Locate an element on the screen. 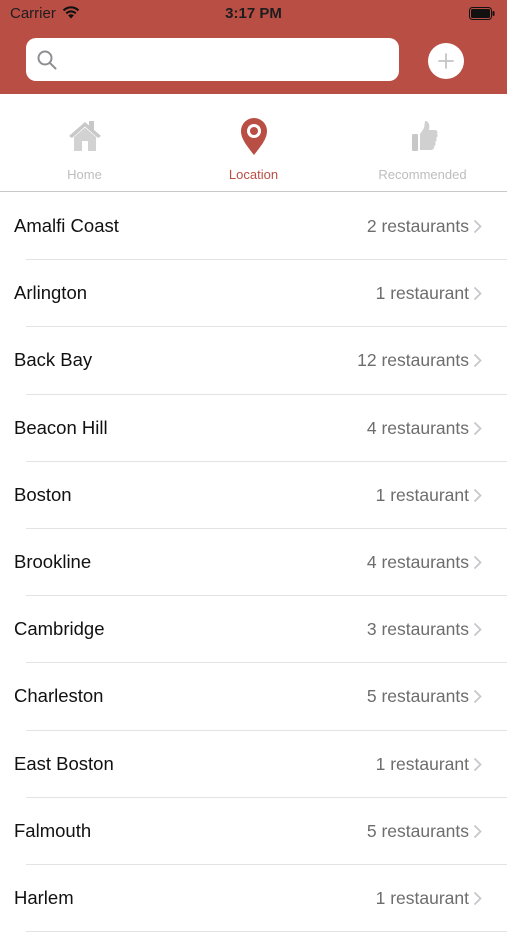  list-item: Brookline 4 restaurants is located at coordinates (253, 563).